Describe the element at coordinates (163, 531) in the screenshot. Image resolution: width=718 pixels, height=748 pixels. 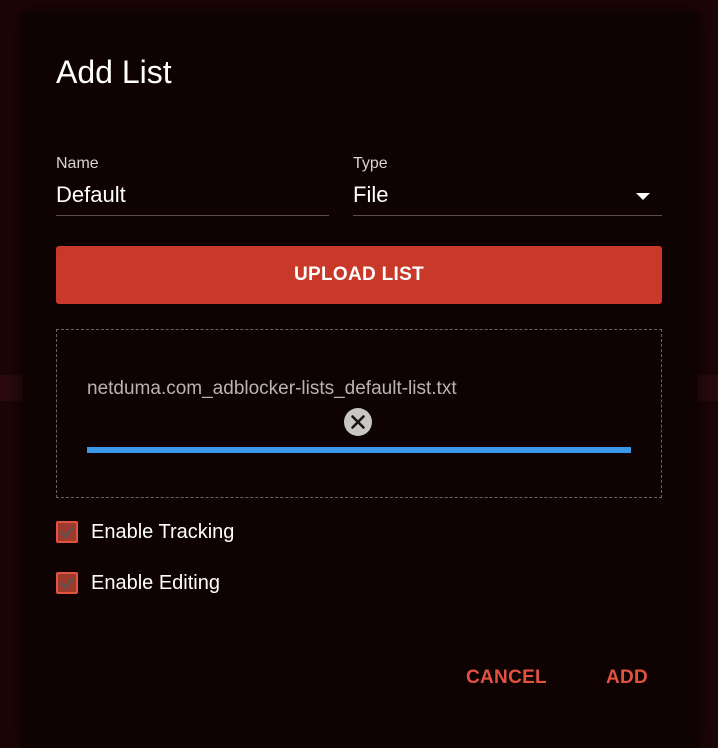
I see `enable-tracking-label: Enable Tracking` at that location.